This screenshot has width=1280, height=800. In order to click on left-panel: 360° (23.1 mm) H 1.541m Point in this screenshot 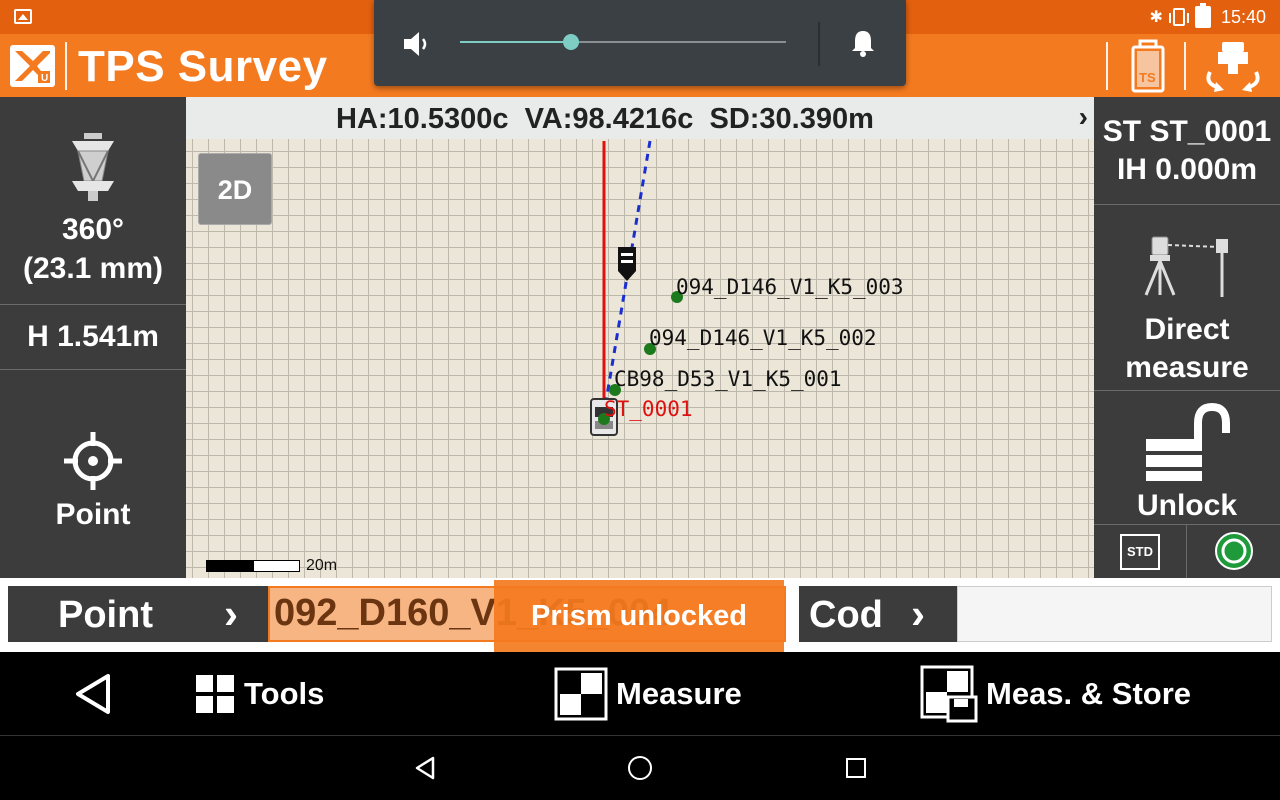, I will do `click(93, 337)`.